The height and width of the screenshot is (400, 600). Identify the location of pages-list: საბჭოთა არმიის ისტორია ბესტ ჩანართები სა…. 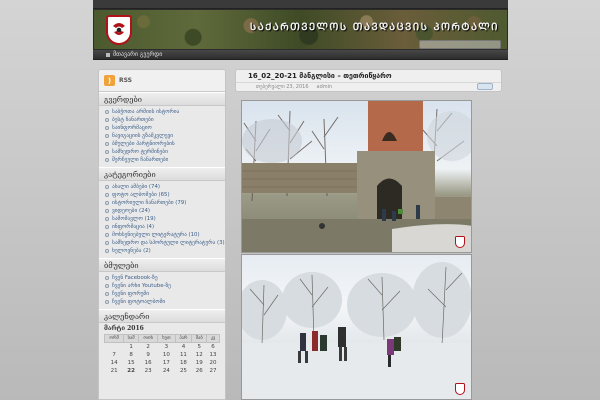
(162, 136).